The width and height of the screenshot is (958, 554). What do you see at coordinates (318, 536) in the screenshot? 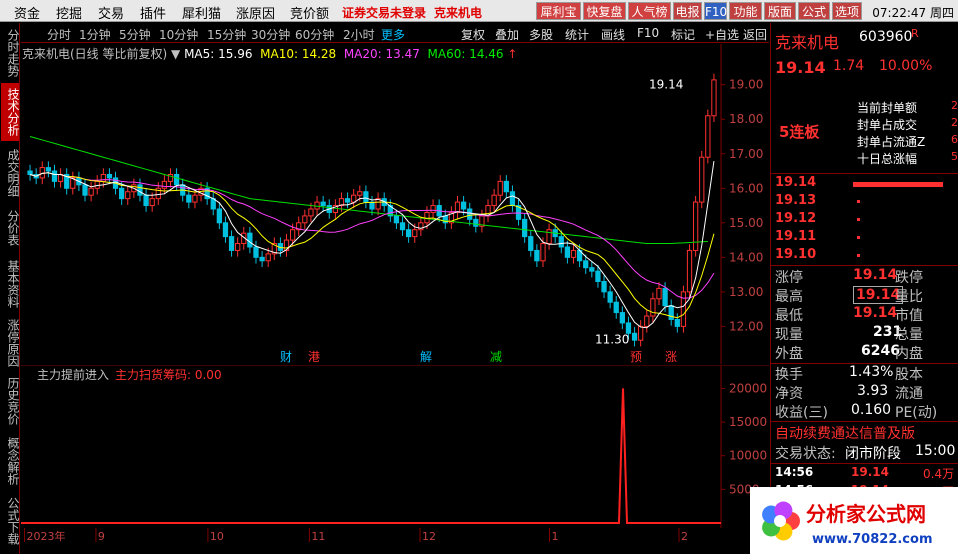
I see `x-tick-label: 11` at bounding box center [318, 536].